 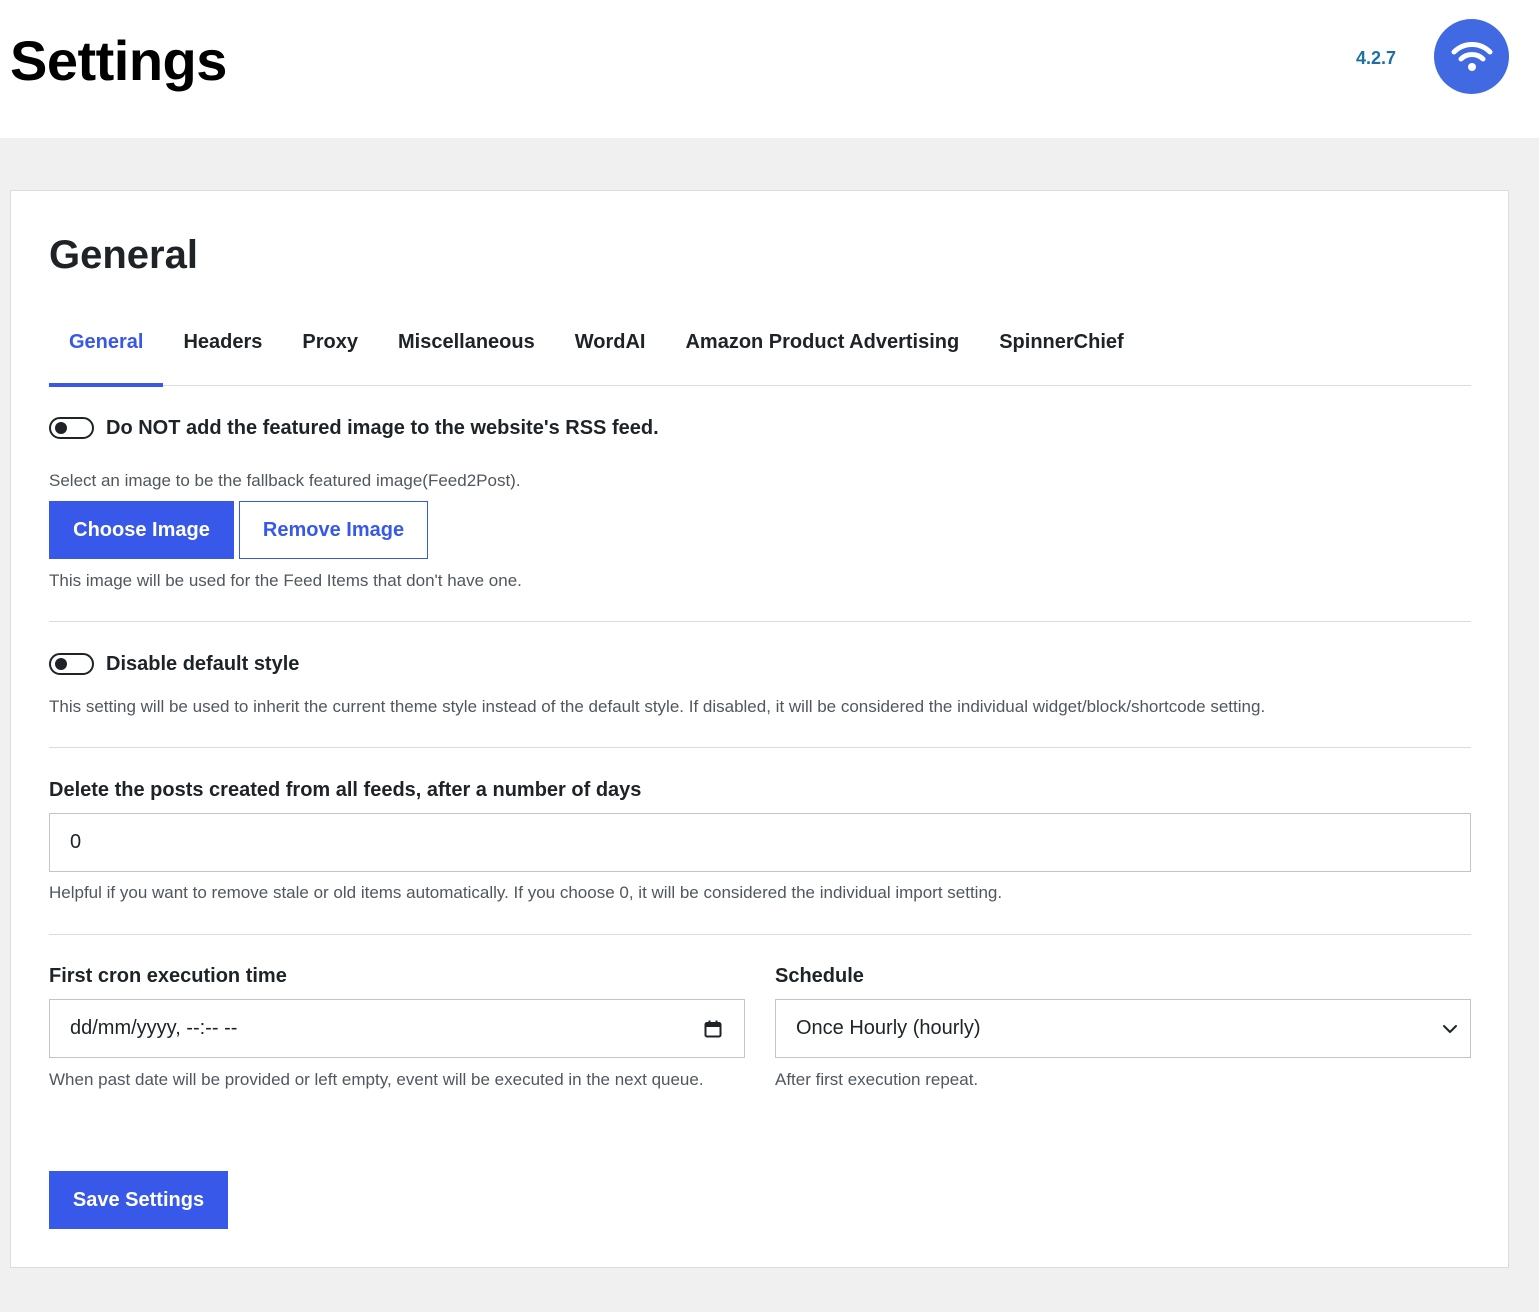 What do you see at coordinates (71, 428) in the screenshot?
I see `rss-featured-image-toggle` at bounding box center [71, 428].